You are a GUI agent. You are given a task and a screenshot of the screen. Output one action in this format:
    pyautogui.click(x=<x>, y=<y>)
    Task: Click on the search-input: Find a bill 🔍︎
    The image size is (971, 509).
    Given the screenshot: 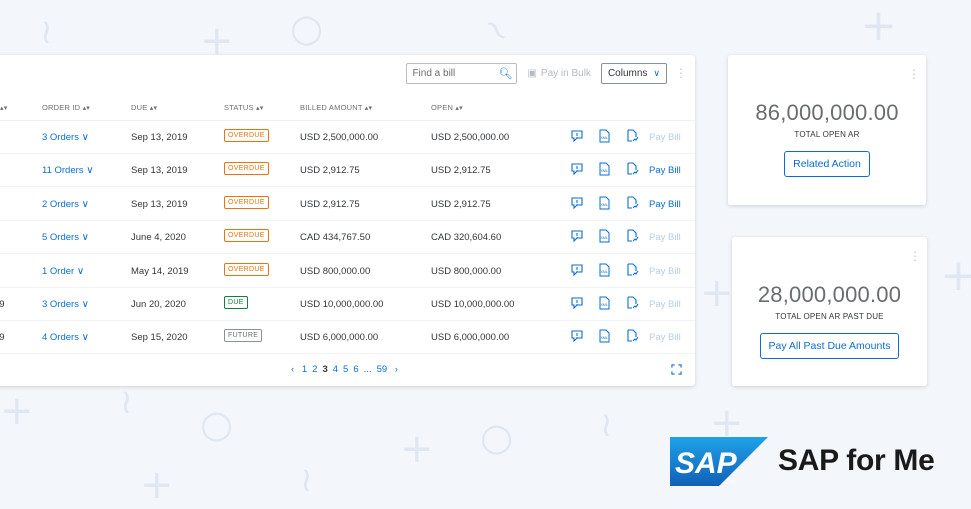 What is the action you would take?
    pyautogui.click(x=462, y=73)
    